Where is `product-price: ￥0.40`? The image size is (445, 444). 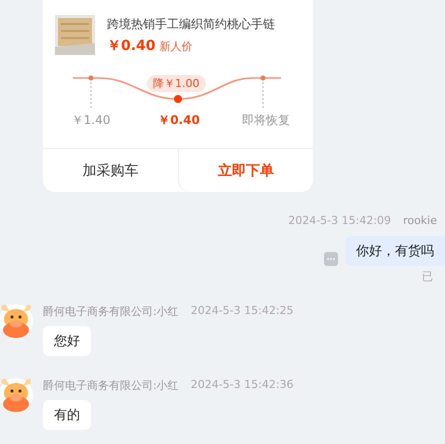 product-price: ￥0.40 is located at coordinates (131, 46).